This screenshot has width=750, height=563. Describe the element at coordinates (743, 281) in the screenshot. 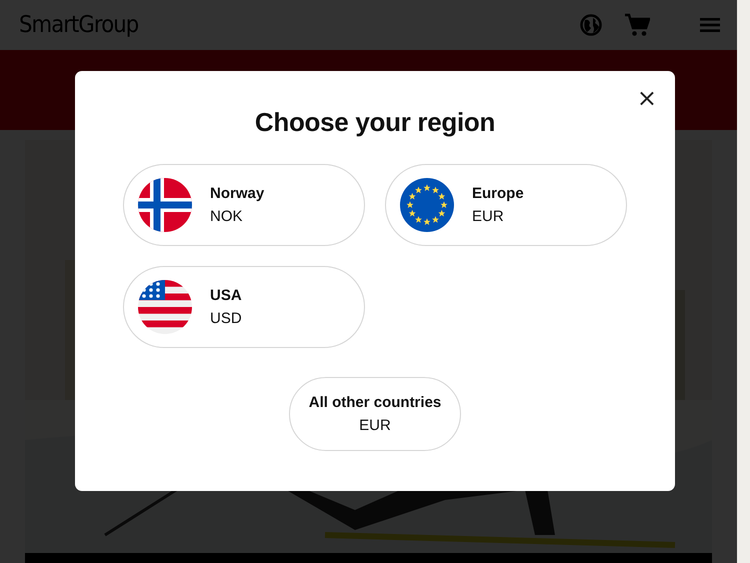

I see `scrollbar` at that location.